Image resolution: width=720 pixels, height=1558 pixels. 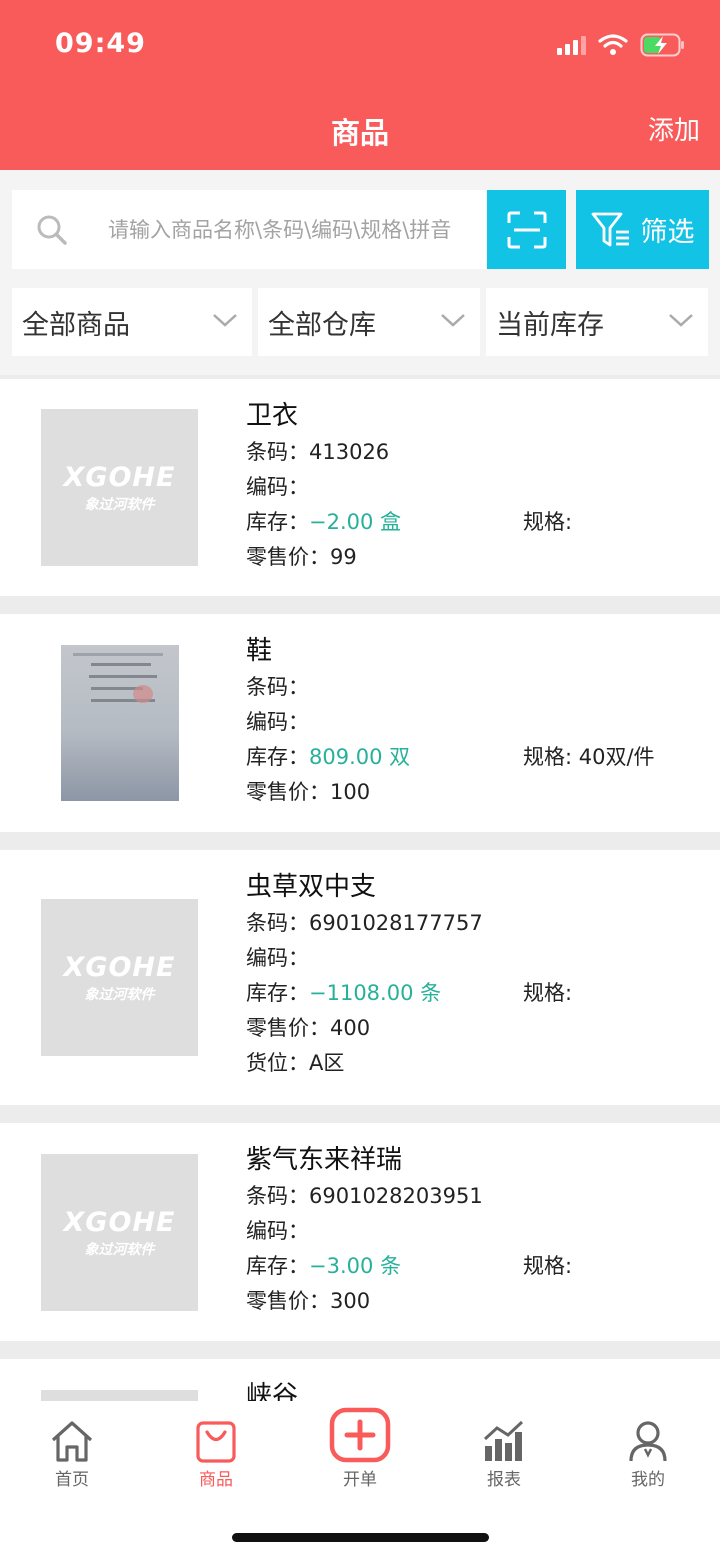 I want to click on price-value: 100, so click(x=350, y=792).